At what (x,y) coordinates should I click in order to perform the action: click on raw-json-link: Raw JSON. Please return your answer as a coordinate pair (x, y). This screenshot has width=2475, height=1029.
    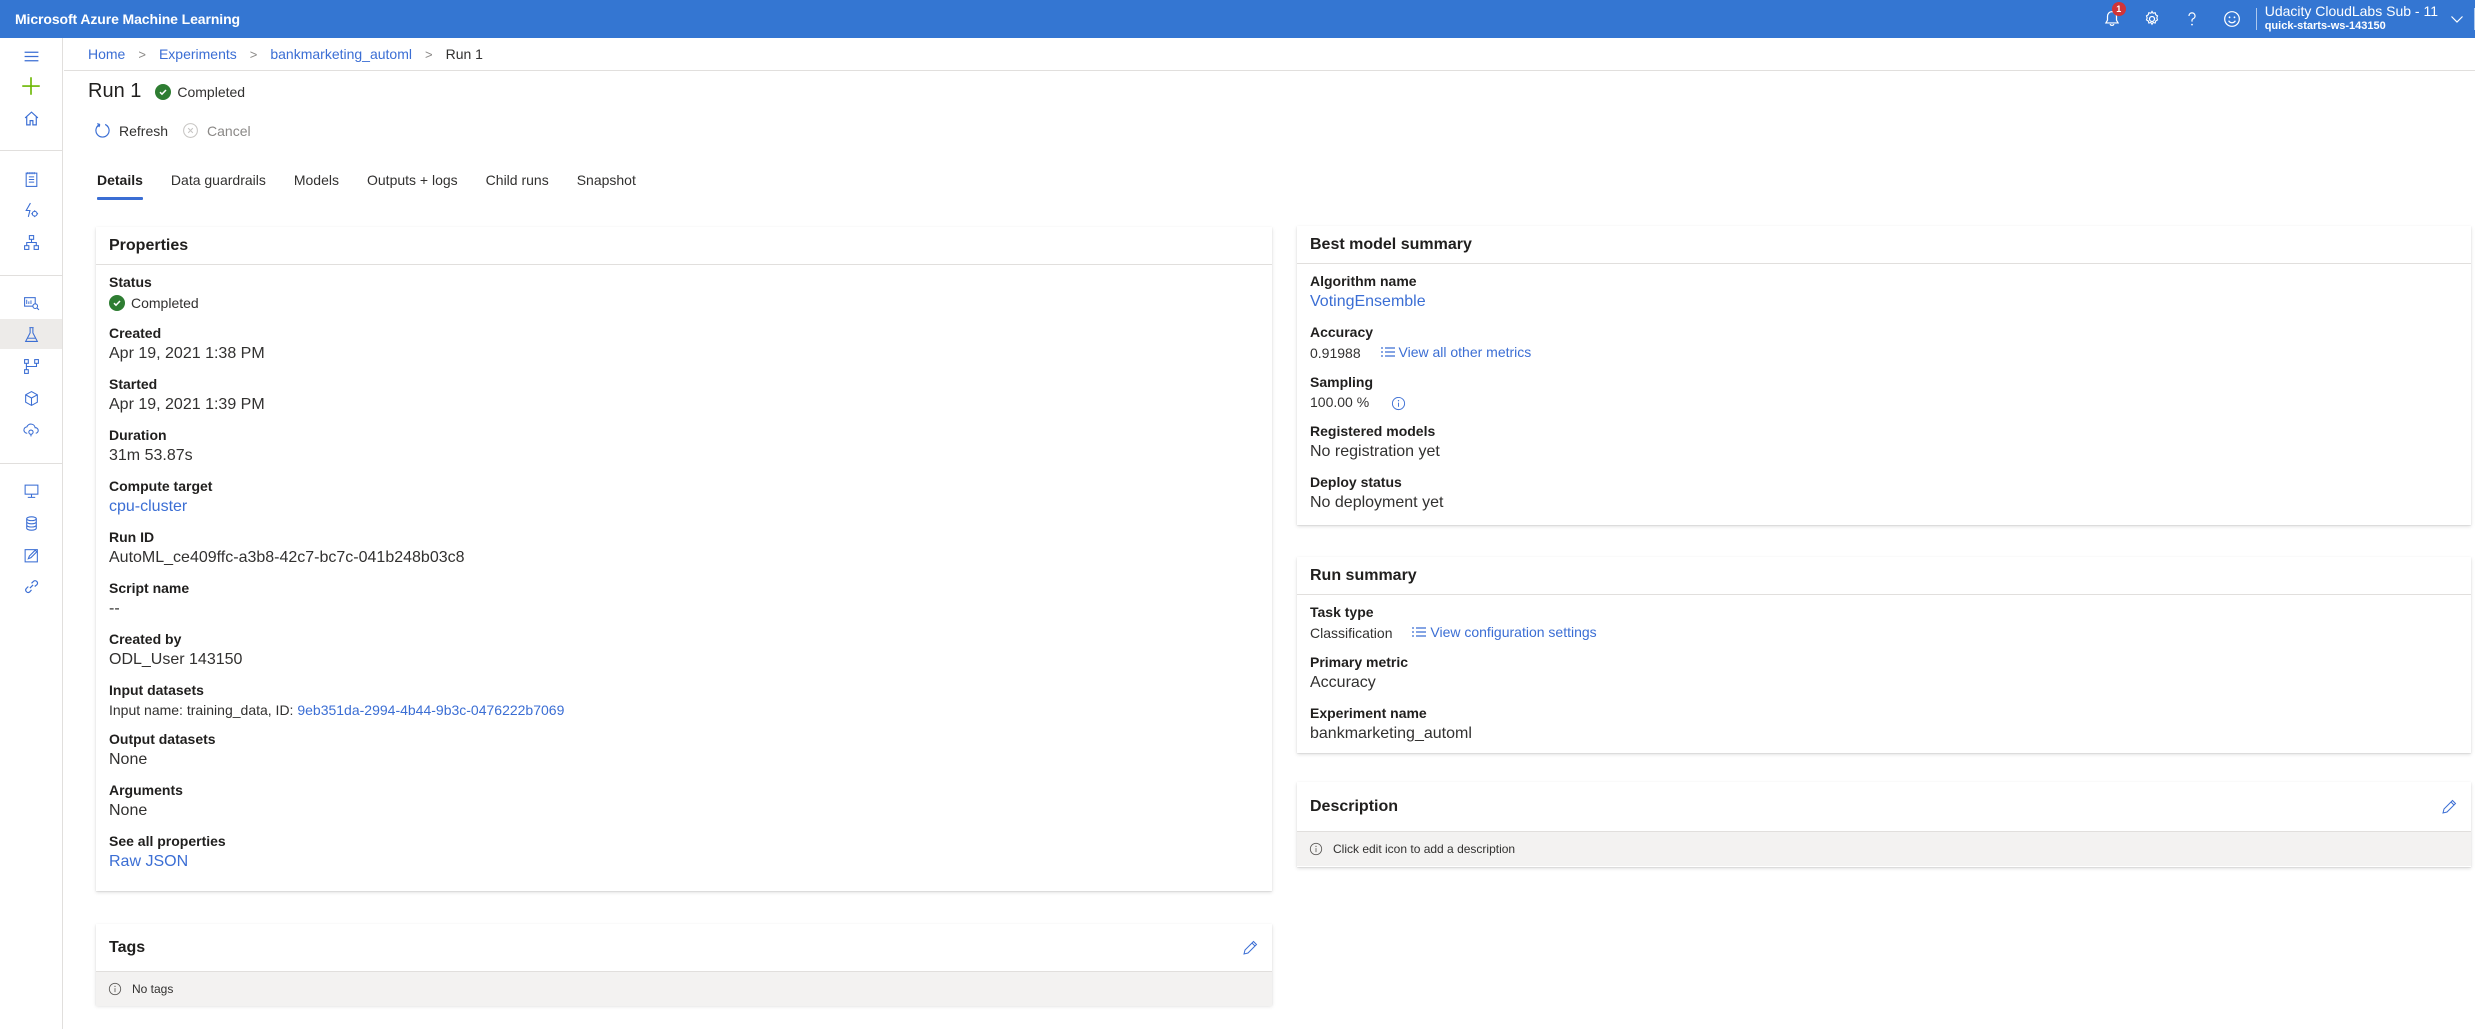
    Looking at the image, I should click on (148, 861).